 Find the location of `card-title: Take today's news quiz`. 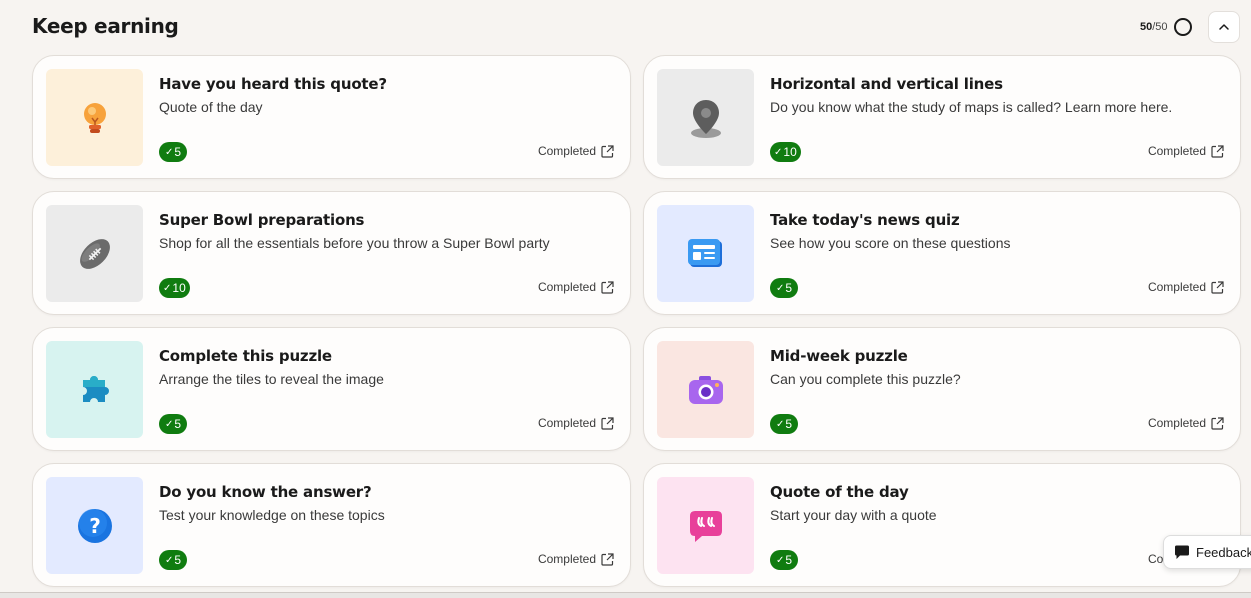

card-title: Take today's news quiz is located at coordinates (865, 220).